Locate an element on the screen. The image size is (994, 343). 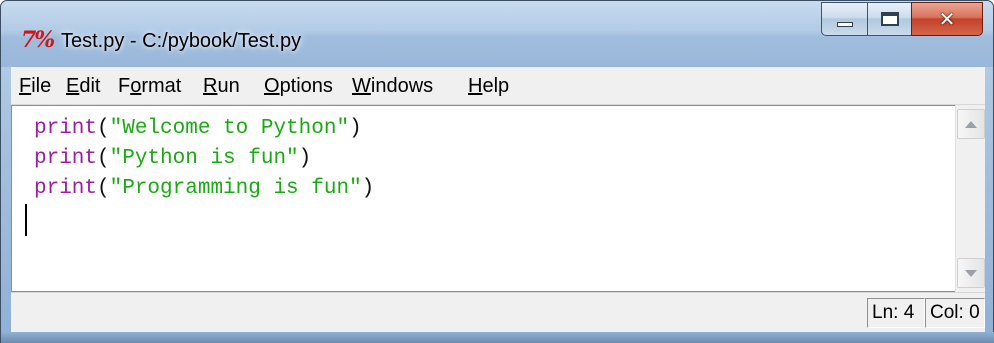
code-line-2: print("Python is fun") is located at coordinates (172, 159).